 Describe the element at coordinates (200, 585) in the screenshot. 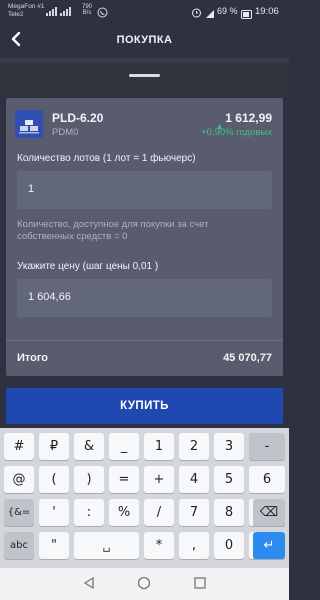

I see `recents-square-icon` at that location.